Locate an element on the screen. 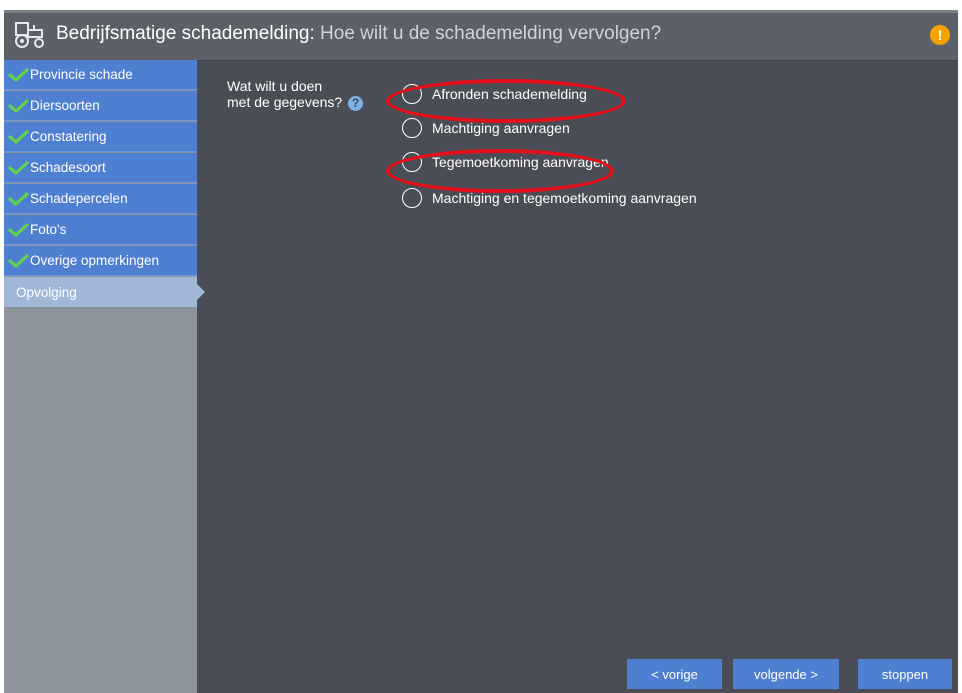  question-line-1: Wat wilt u doen is located at coordinates (275, 86).